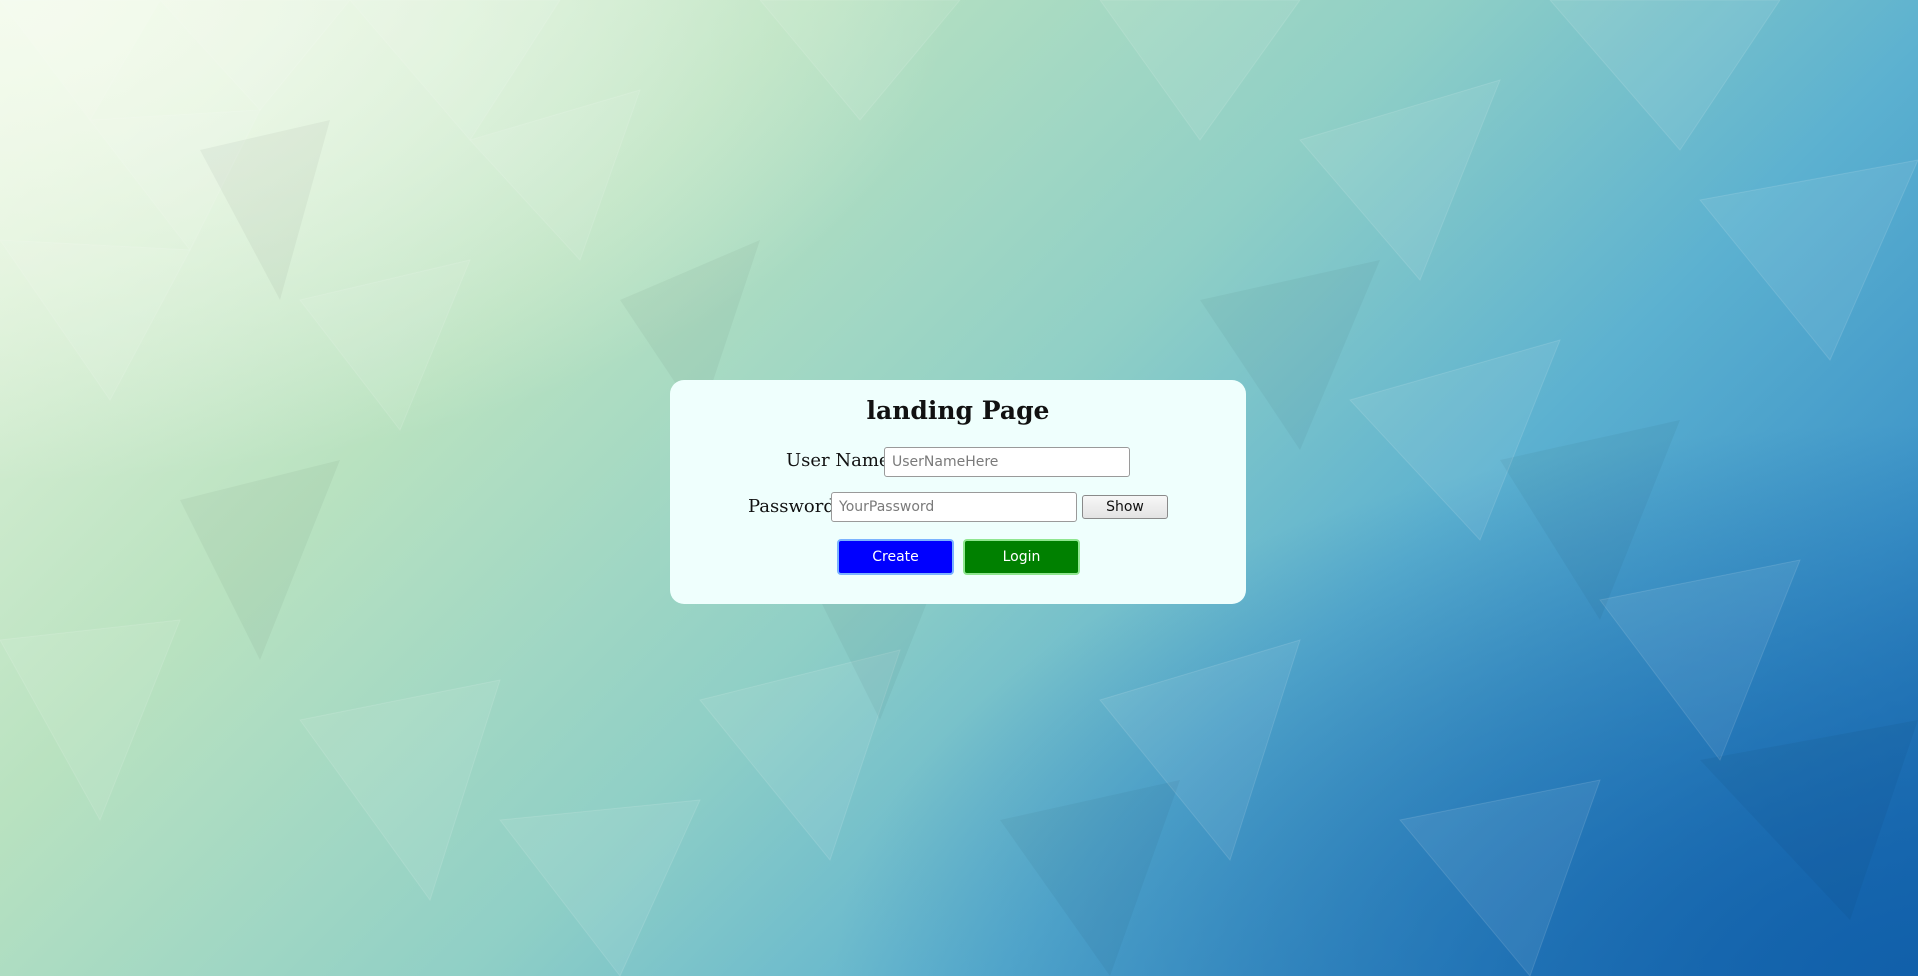 The height and width of the screenshot is (976, 1918). What do you see at coordinates (1125, 507) in the screenshot?
I see `show-password-button: Show` at bounding box center [1125, 507].